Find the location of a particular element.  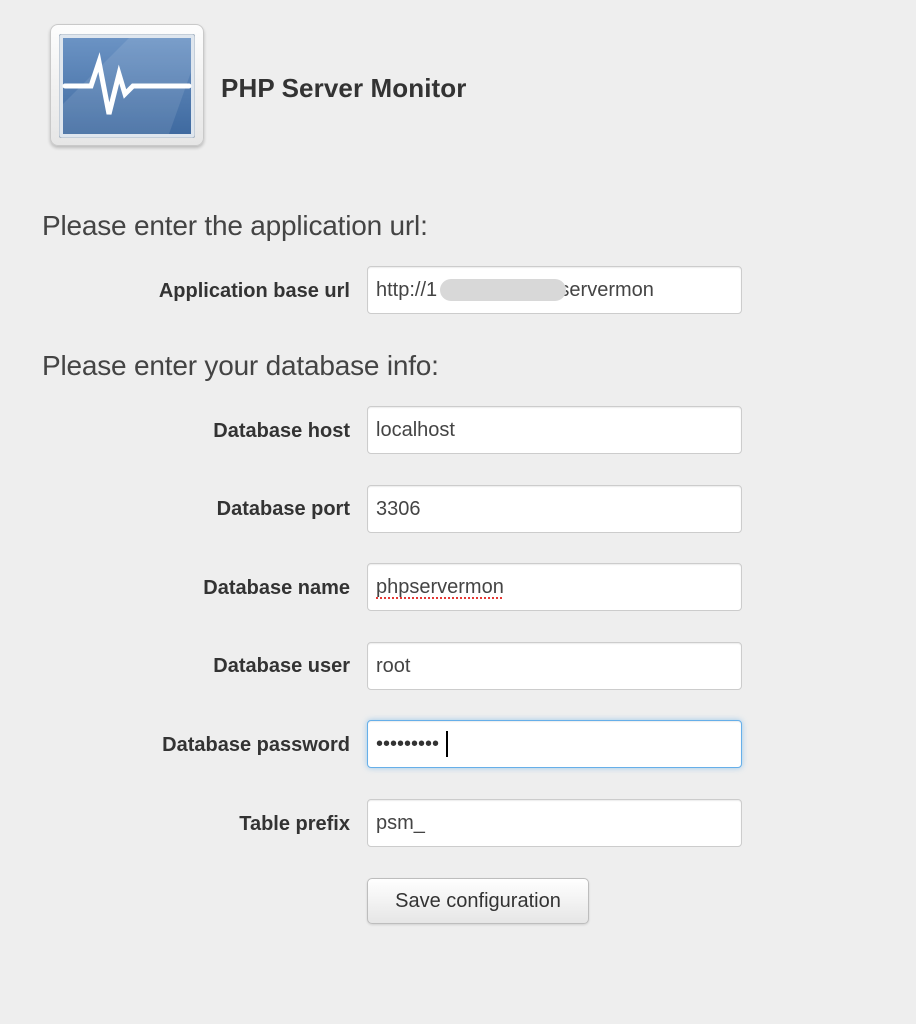

save-configuration-button: Save configuration is located at coordinates (478, 901).